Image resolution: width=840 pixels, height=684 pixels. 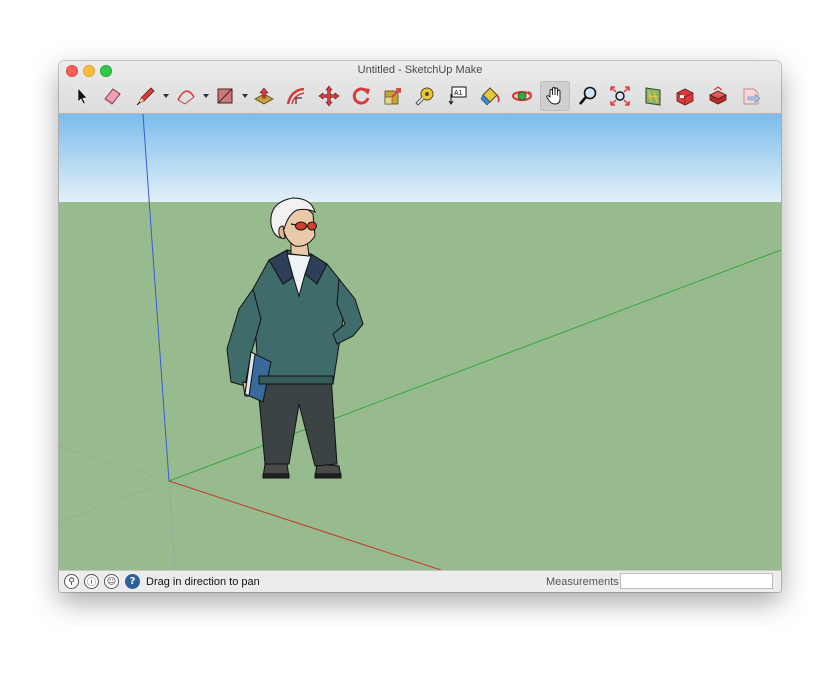 I want to click on measurements-label: Measurements, so click(x=582, y=582).